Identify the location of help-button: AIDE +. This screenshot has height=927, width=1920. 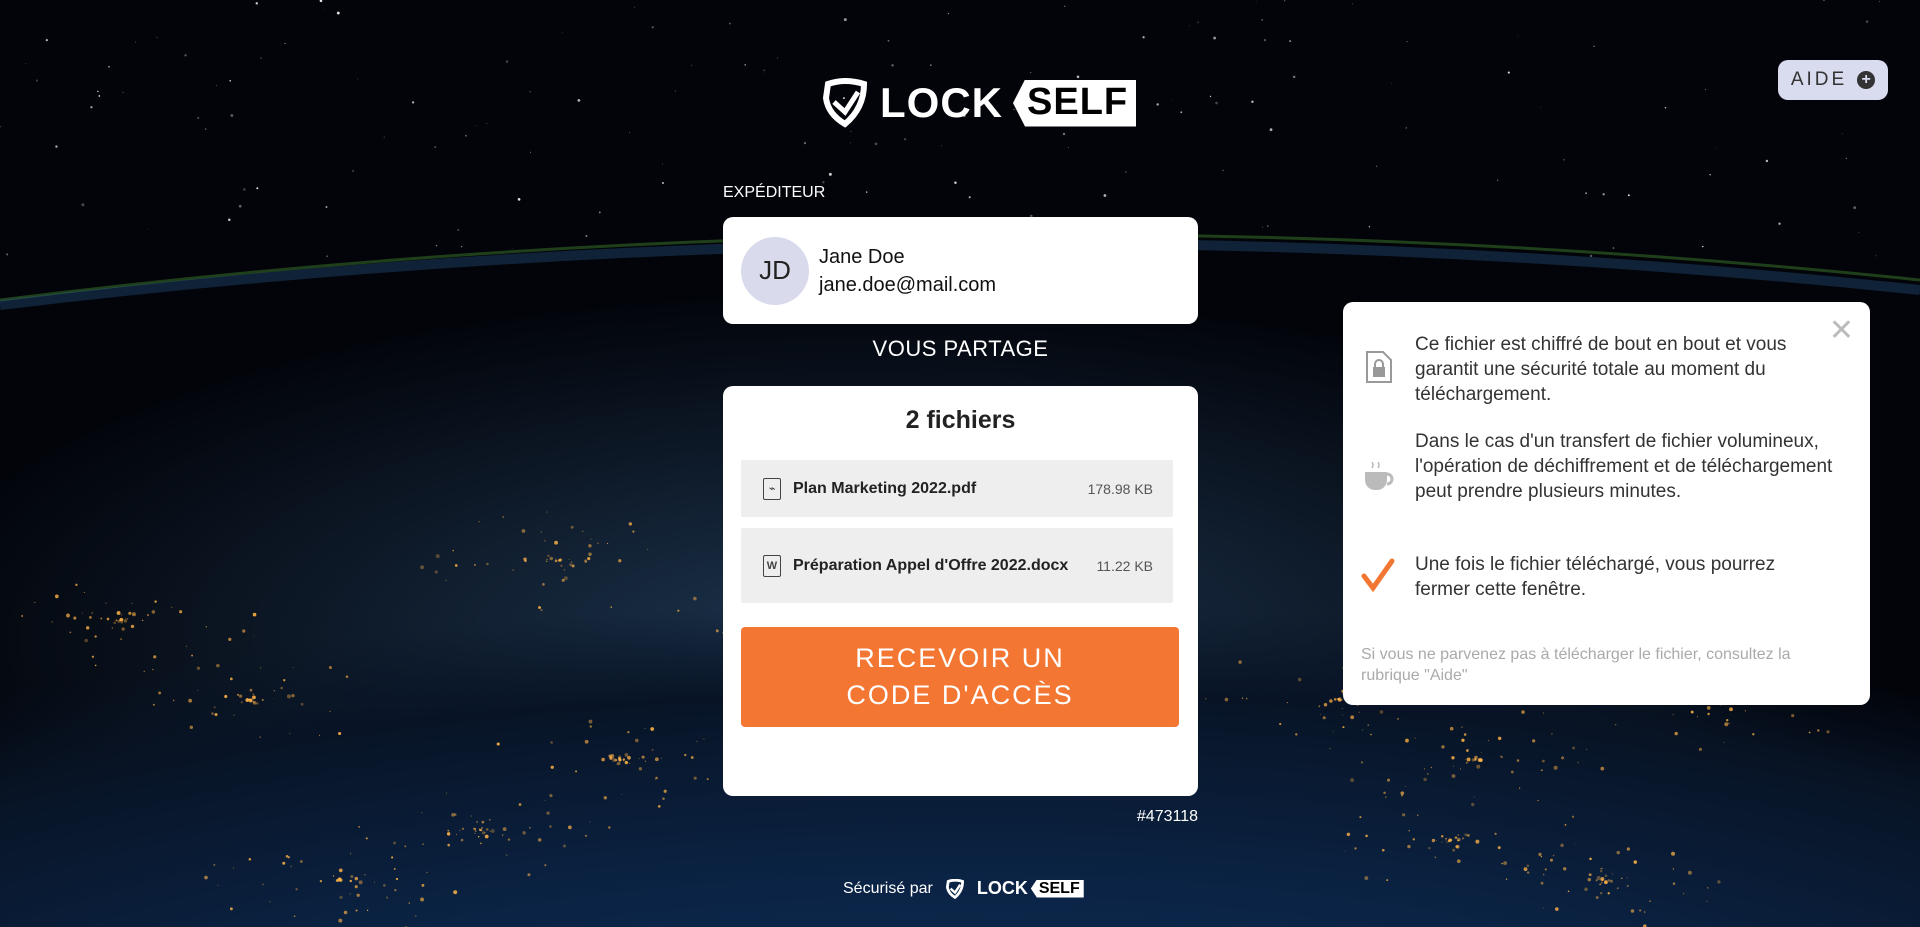
(1833, 80).